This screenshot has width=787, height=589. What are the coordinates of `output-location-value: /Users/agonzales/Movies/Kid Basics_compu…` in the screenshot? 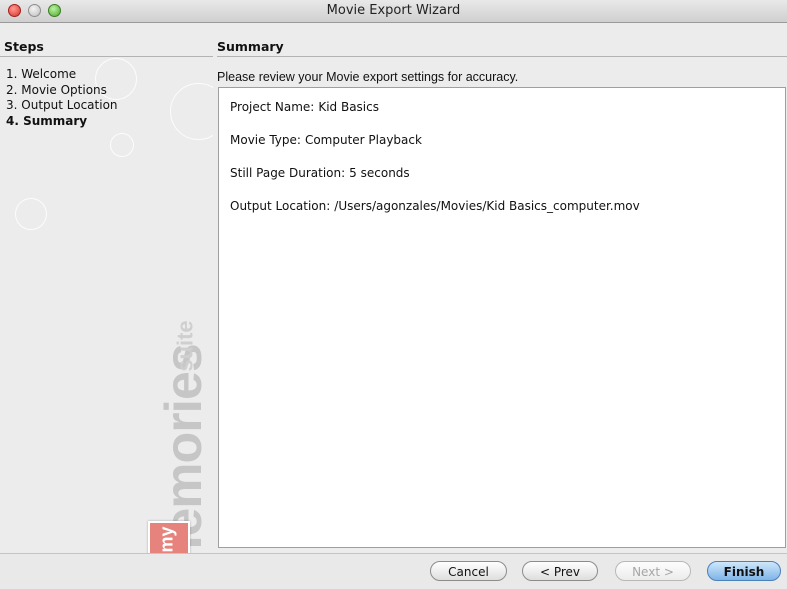 It's located at (487, 206).